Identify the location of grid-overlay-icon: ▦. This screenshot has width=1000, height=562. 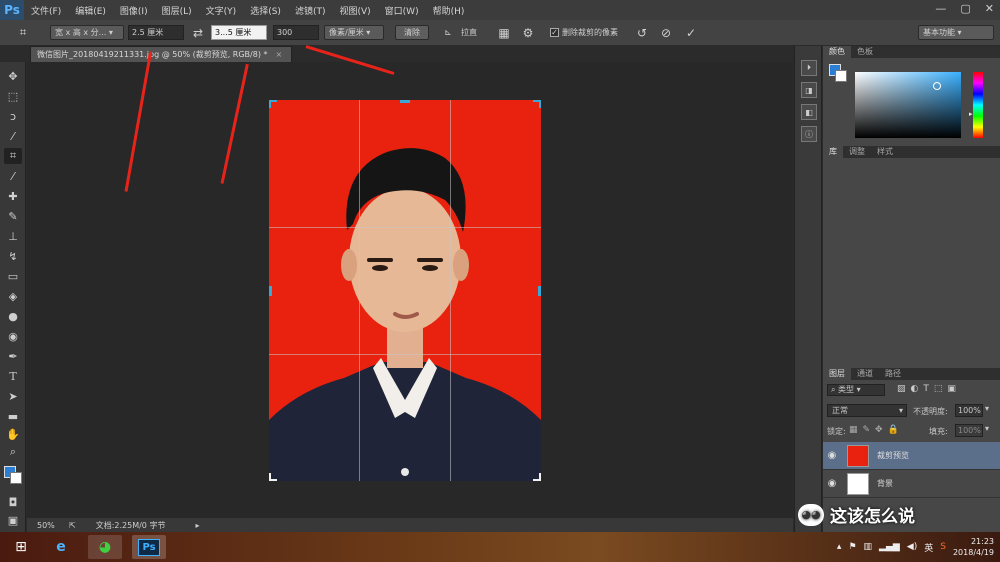
(504, 32).